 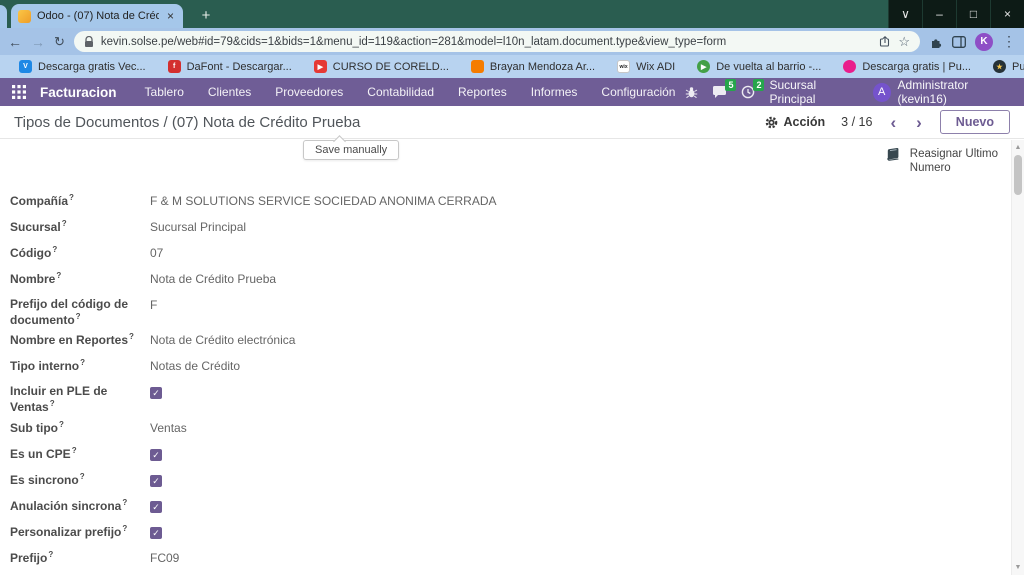 What do you see at coordinates (25, 66) in the screenshot?
I see `vecteezy-icon: V` at bounding box center [25, 66].